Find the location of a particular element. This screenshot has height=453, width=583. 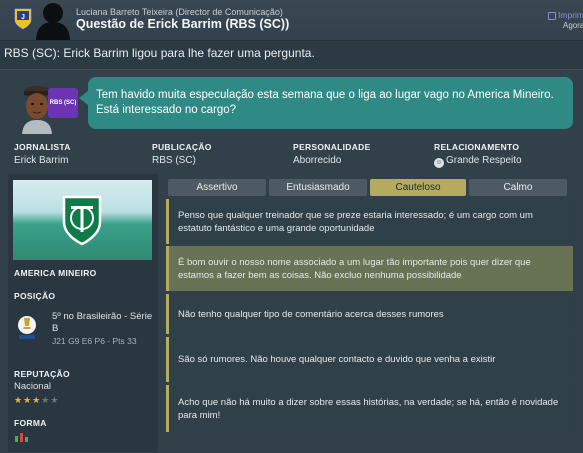

relationship-label: RELACIONAMENTO is located at coordinates (477, 147).